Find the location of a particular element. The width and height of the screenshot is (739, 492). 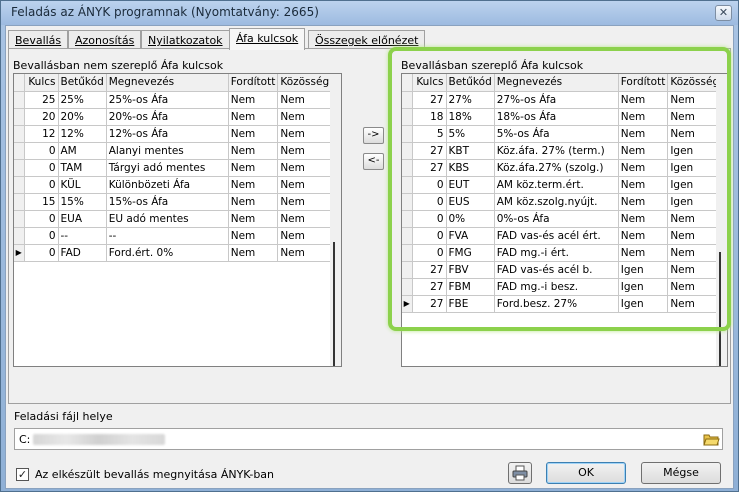

right-scroll-thumb is located at coordinates (720, 309).